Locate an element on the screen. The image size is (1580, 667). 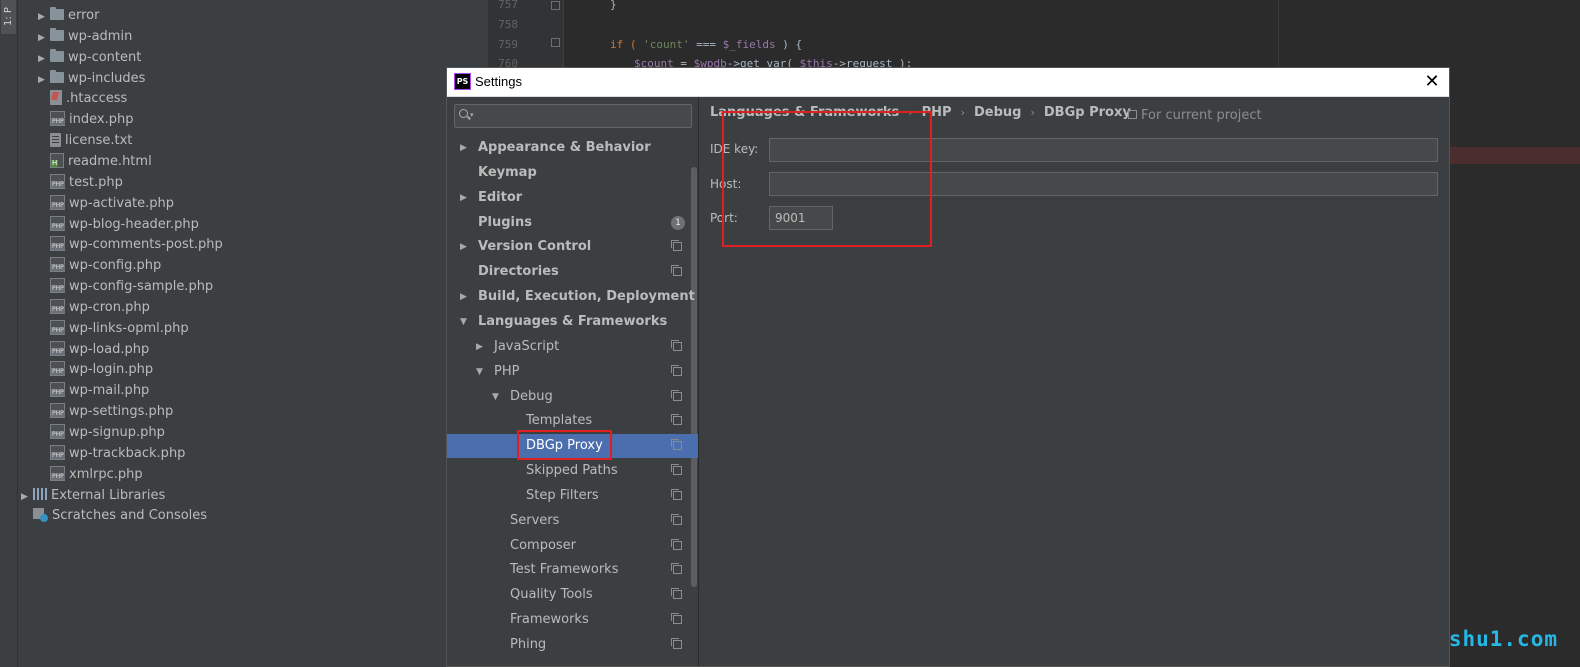
settings-search: ▾ is located at coordinates (573, 116).